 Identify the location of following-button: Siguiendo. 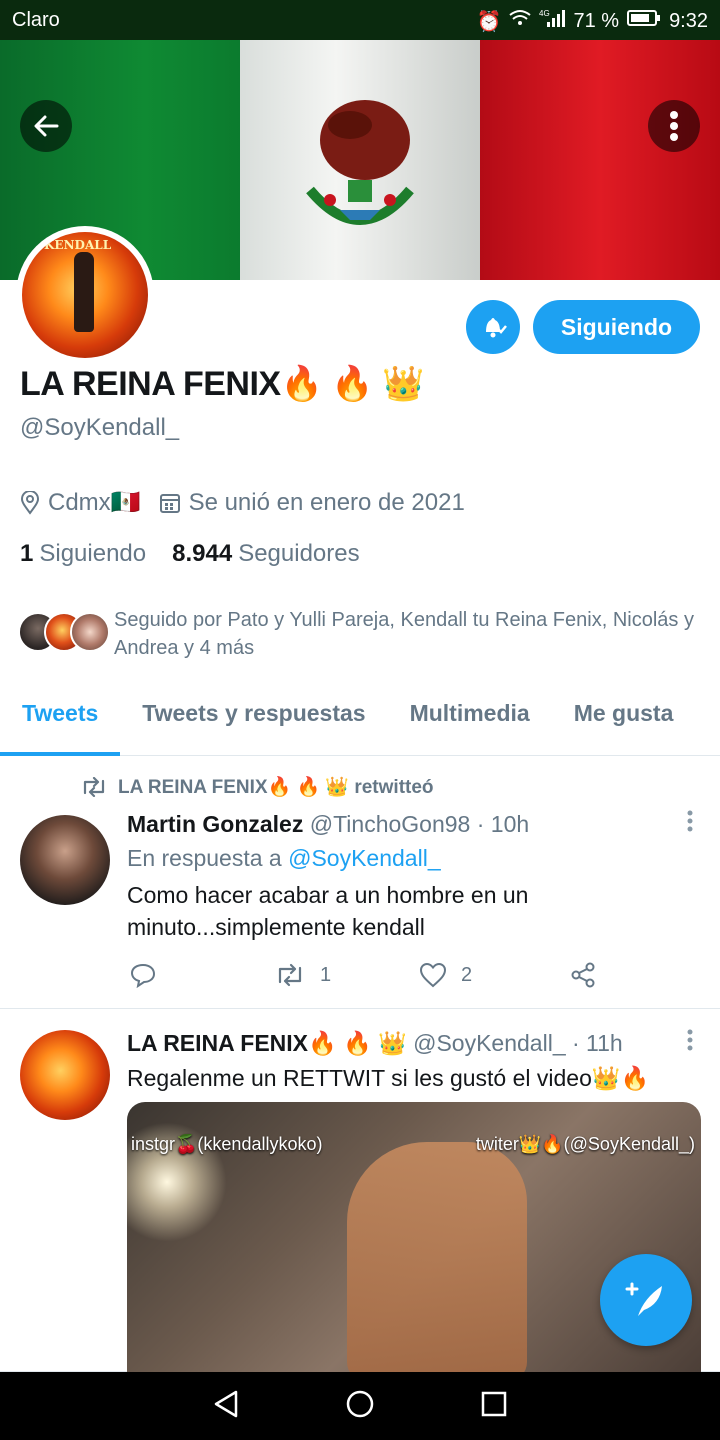
(616, 327).